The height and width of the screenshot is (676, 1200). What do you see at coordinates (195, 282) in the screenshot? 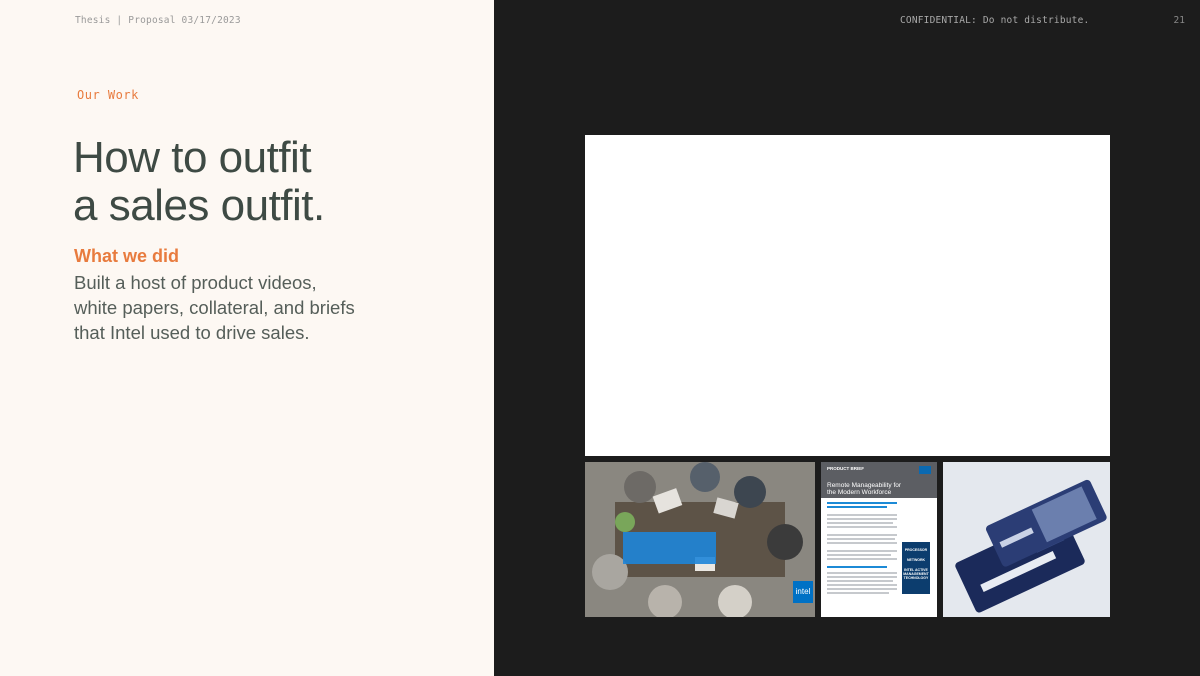
I see `body-line-1: Built a host of product videos,` at bounding box center [195, 282].